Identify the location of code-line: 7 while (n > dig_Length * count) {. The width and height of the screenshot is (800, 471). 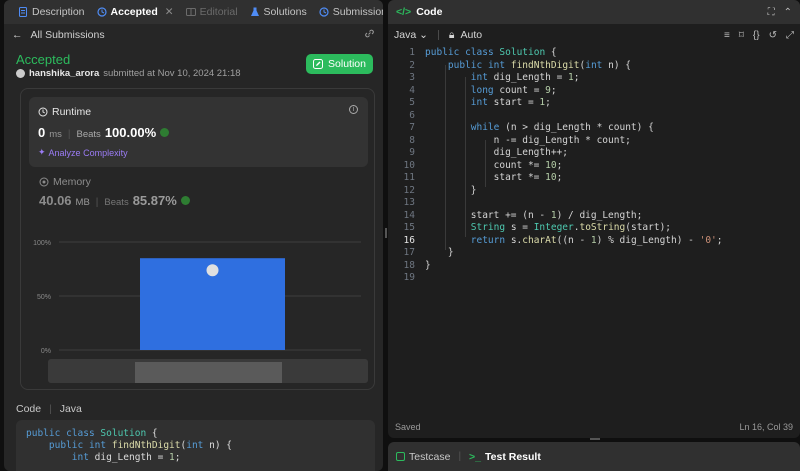
(594, 128).